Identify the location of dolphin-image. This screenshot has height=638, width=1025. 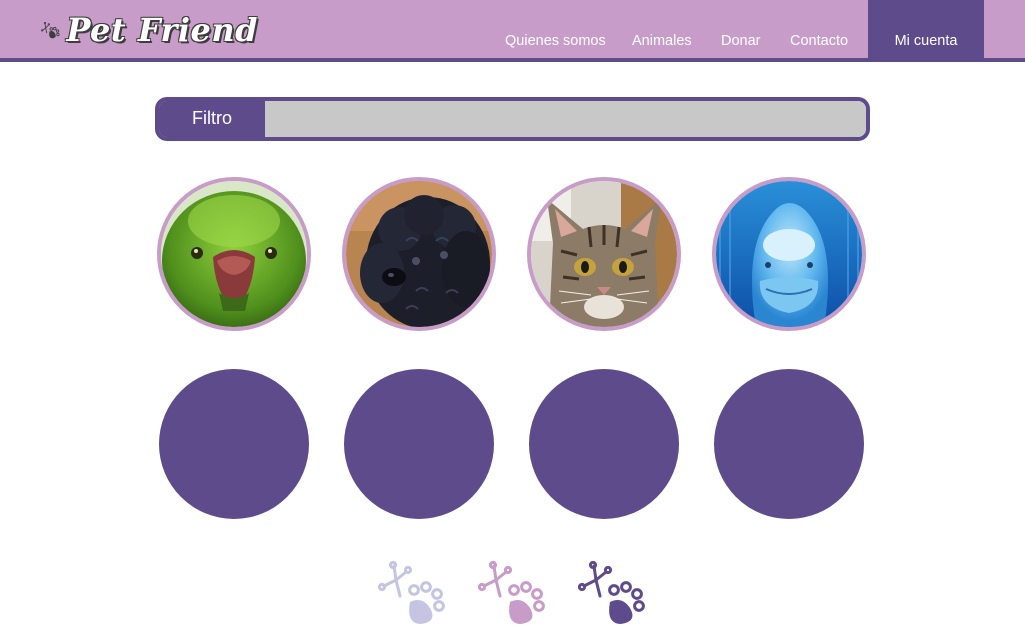
(789, 254).